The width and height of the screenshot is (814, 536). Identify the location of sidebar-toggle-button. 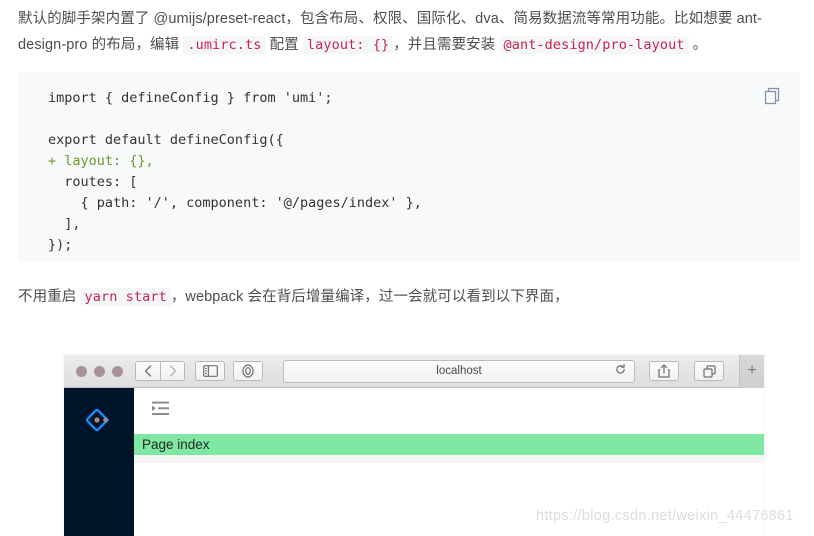
(210, 371).